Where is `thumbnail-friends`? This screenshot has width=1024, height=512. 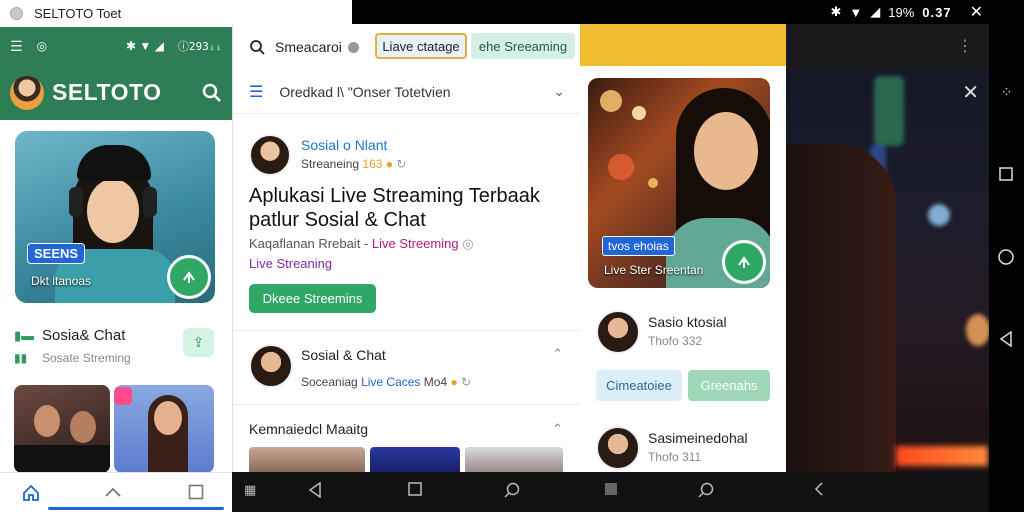 thumbnail-friends is located at coordinates (62, 429).